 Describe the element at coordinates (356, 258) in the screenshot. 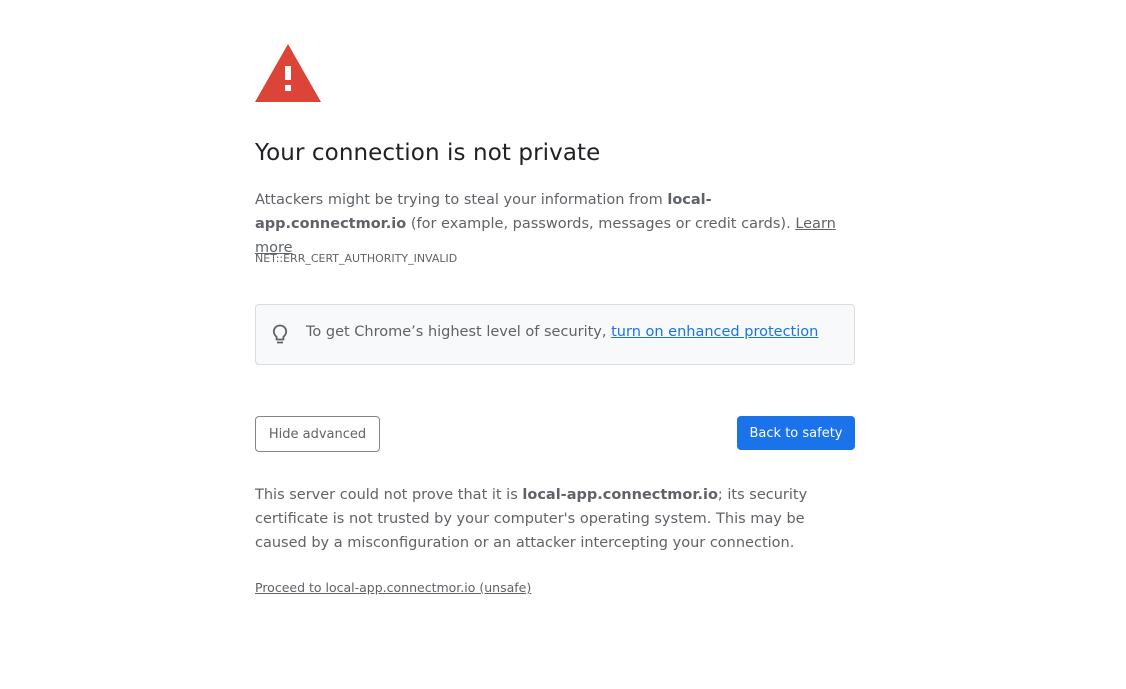

I see `error-code: NET::ERR_CERT_AUTHORITY_INVALID` at that location.